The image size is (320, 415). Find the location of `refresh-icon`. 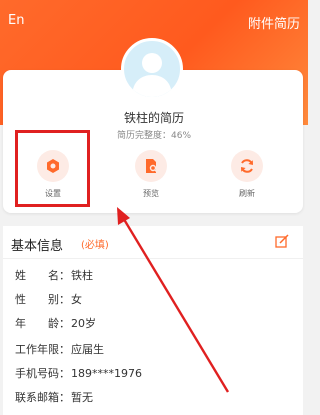

refresh-icon is located at coordinates (247, 166).